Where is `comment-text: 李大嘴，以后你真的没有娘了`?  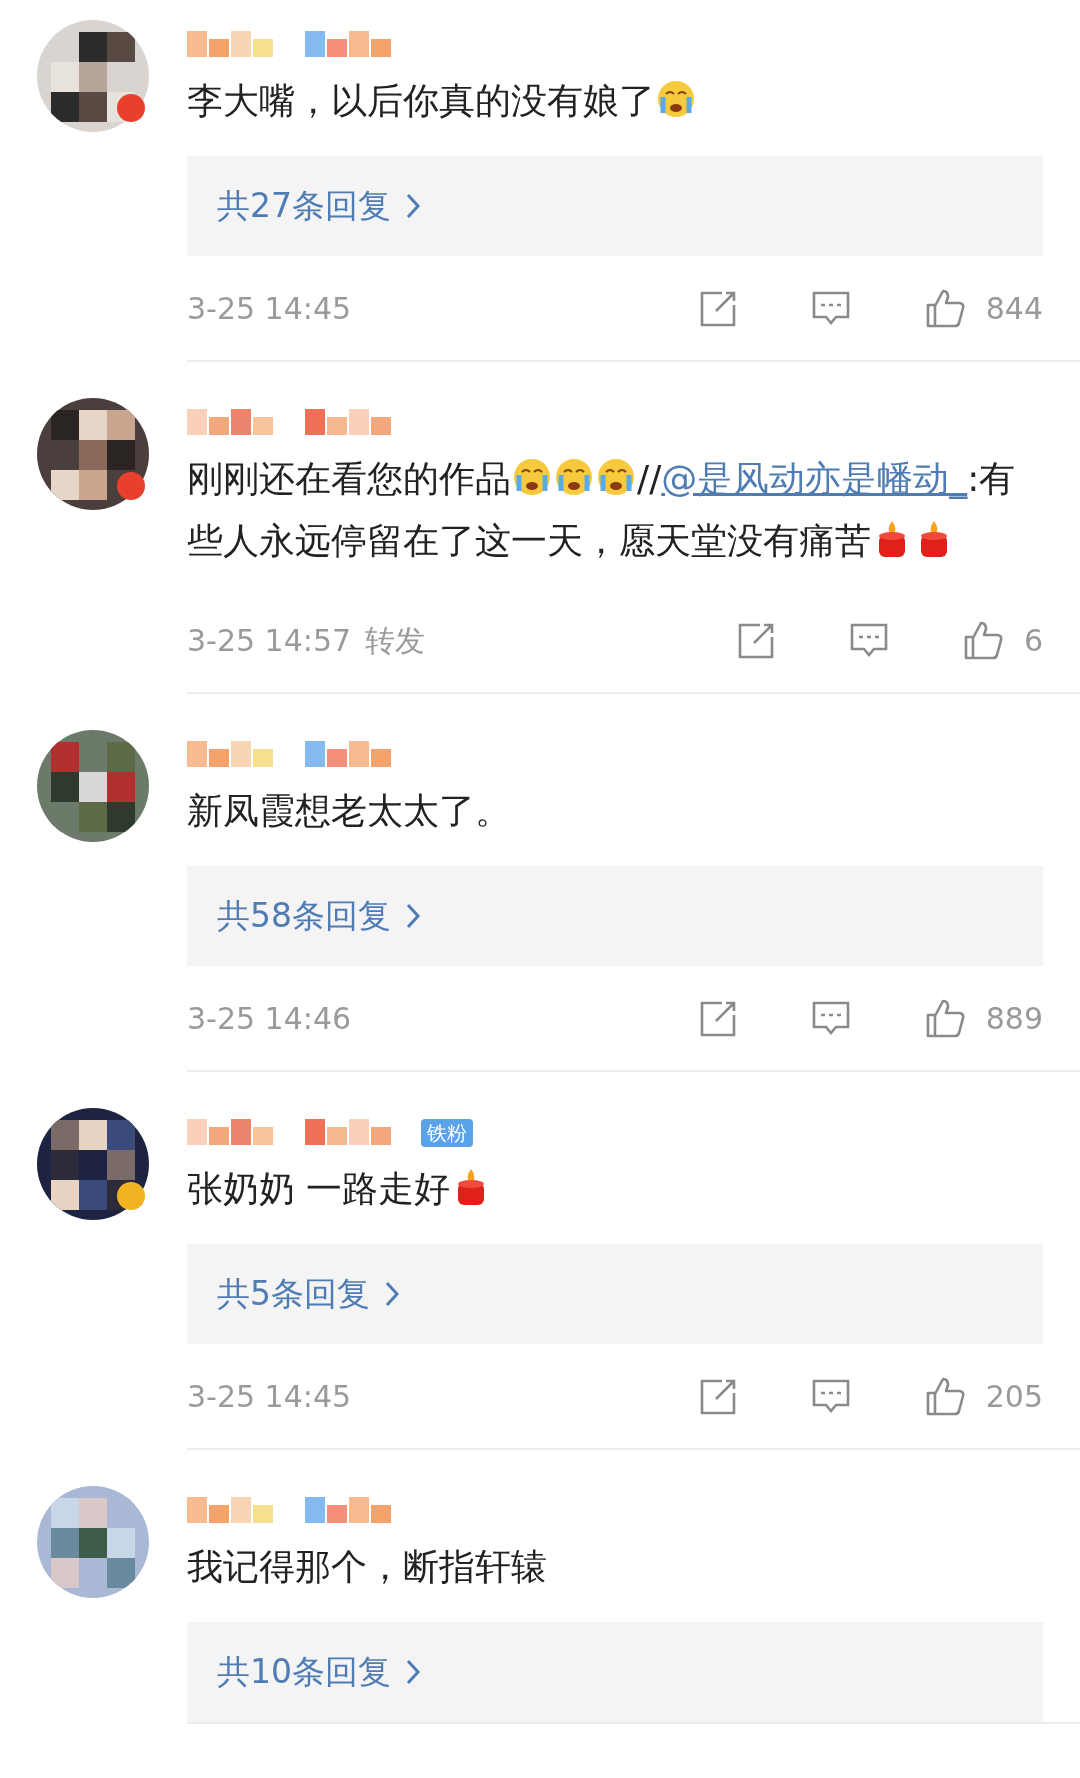
comment-text: 李大嘴，以后你真的没有娘了 is located at coordinates (615, 101).